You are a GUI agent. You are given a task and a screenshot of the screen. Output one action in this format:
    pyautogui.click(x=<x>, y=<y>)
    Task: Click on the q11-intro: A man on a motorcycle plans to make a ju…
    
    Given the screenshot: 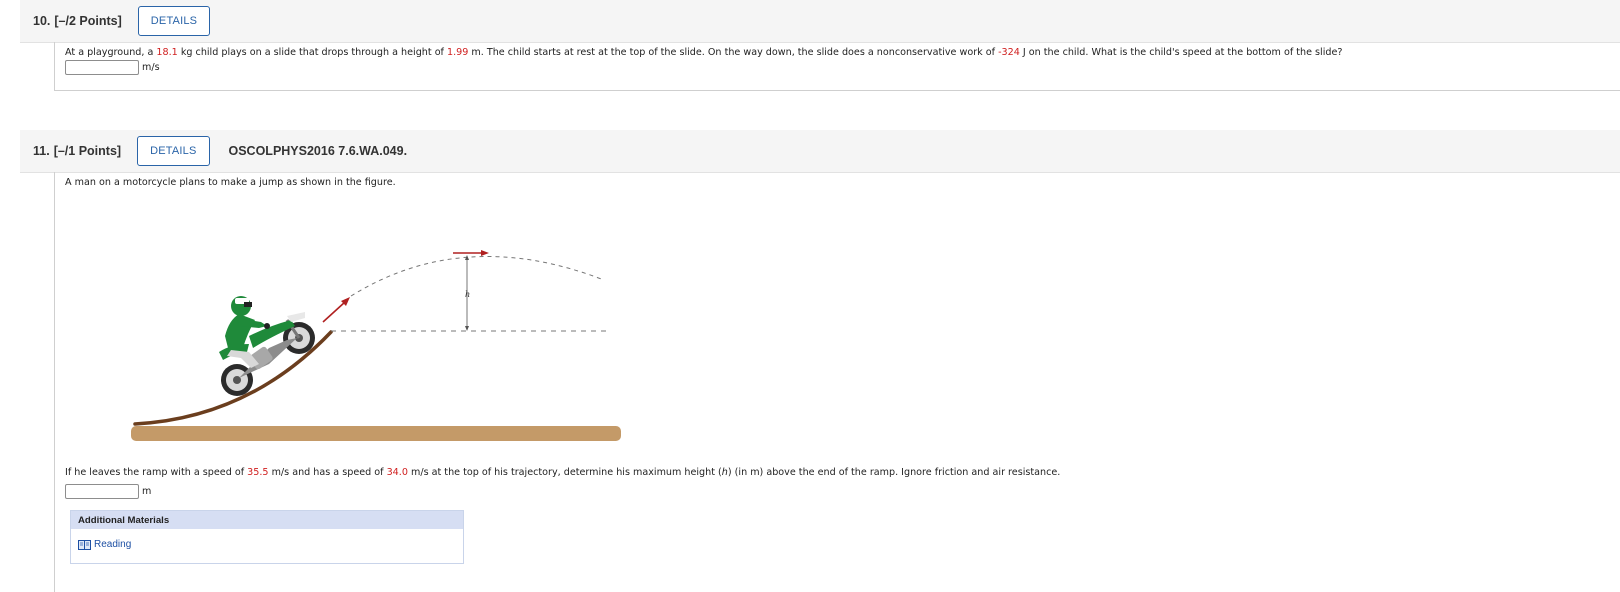 What is the action you would take?
    pyautogui.click(x=230, y=182)
    